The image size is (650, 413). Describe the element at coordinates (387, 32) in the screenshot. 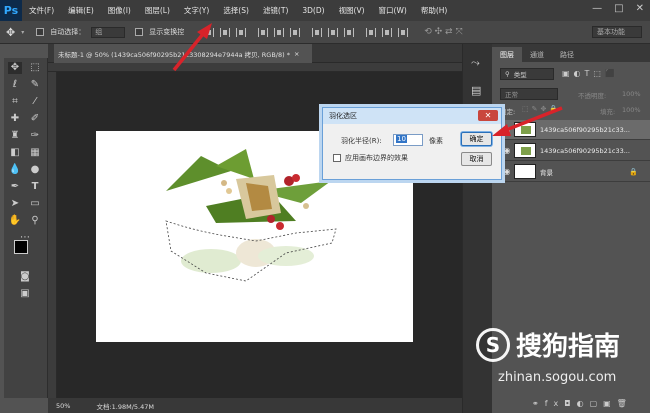

I see `distribute-hcenter-icon` at that location.